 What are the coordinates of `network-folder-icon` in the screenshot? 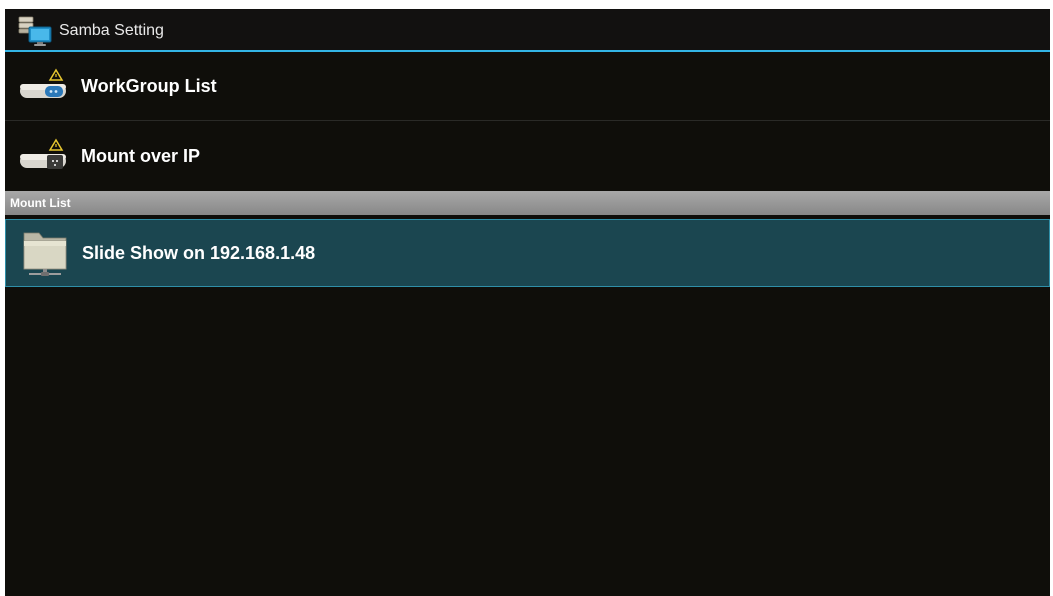 It's located at (45, 254).